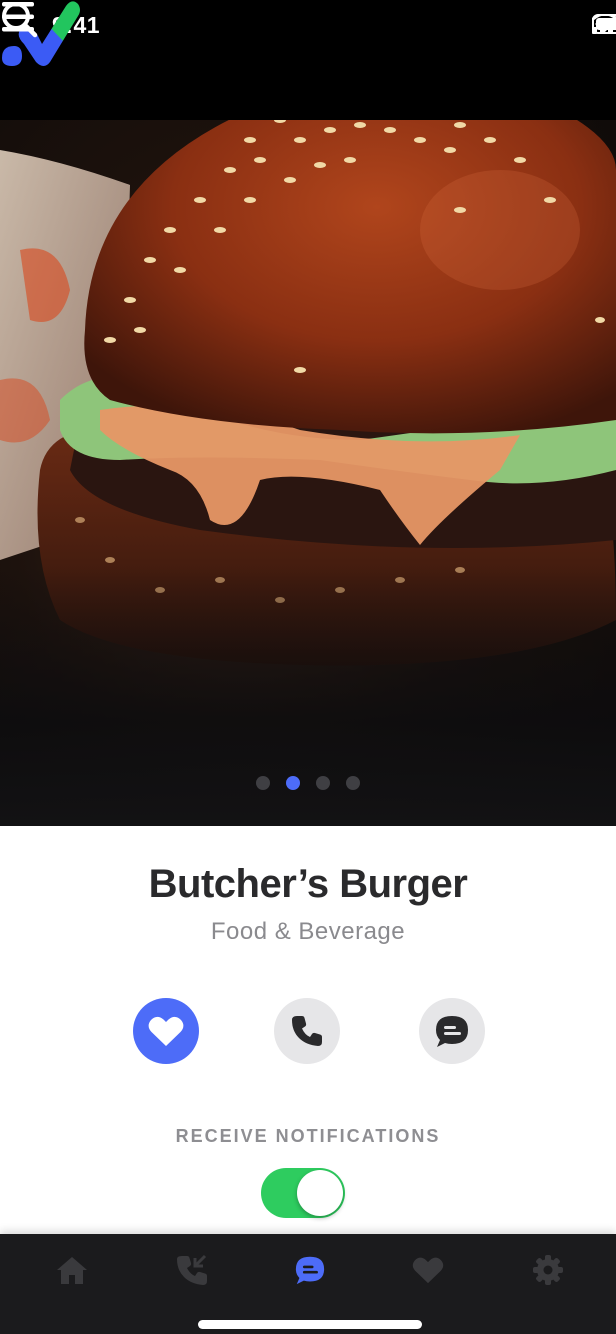  Describe the element at coordinates (308, 931) in the screenshot. I see `listing-category: Food & Beverage` at that location.